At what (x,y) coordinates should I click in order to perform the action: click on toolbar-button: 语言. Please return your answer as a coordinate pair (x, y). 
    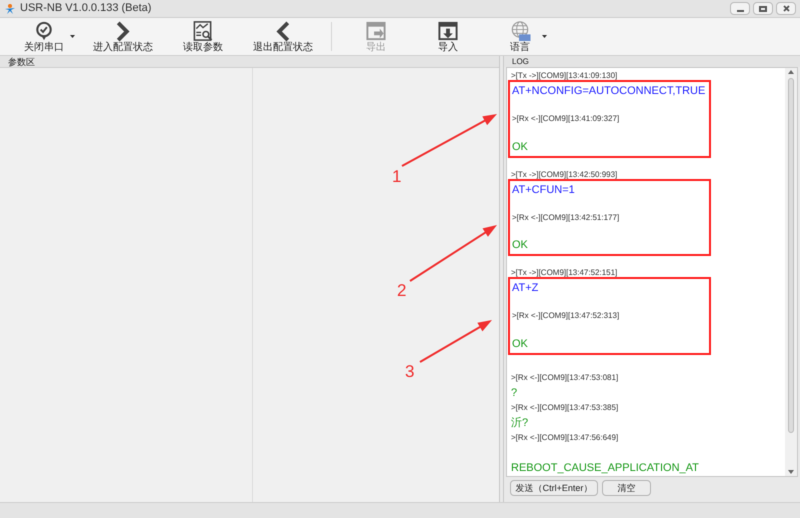
    Looking at the image, I should click on (520, 36).